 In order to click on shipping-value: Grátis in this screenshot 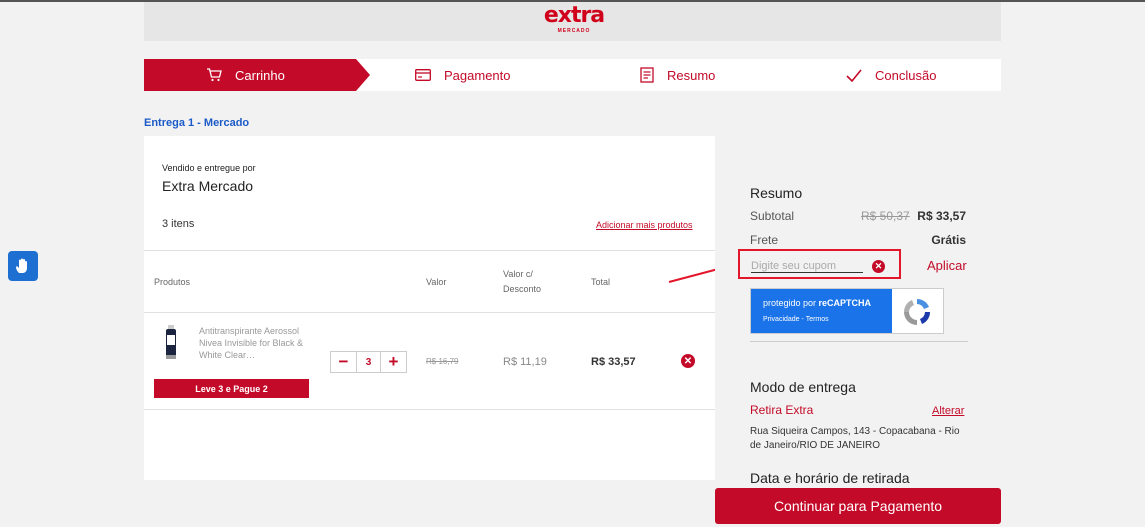, I will do `click(948, 240)`.